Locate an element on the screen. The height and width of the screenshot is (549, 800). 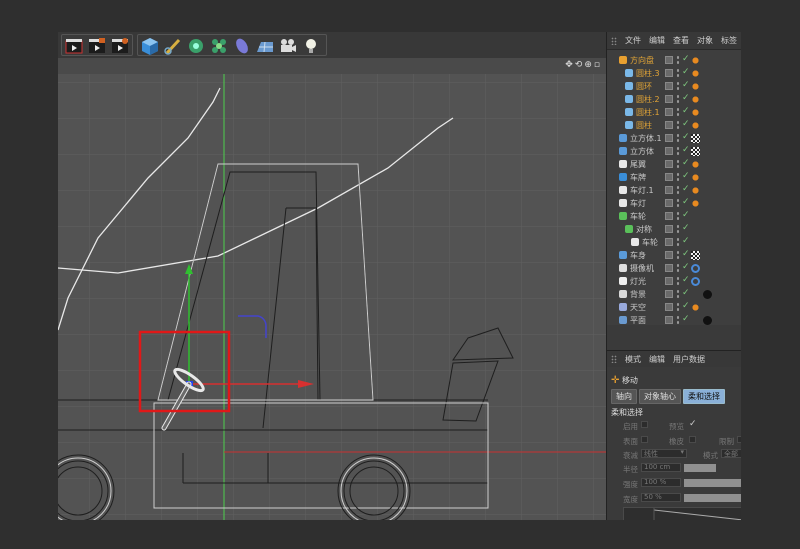
menu-object: 对象 is located at coordinates (705, 40).